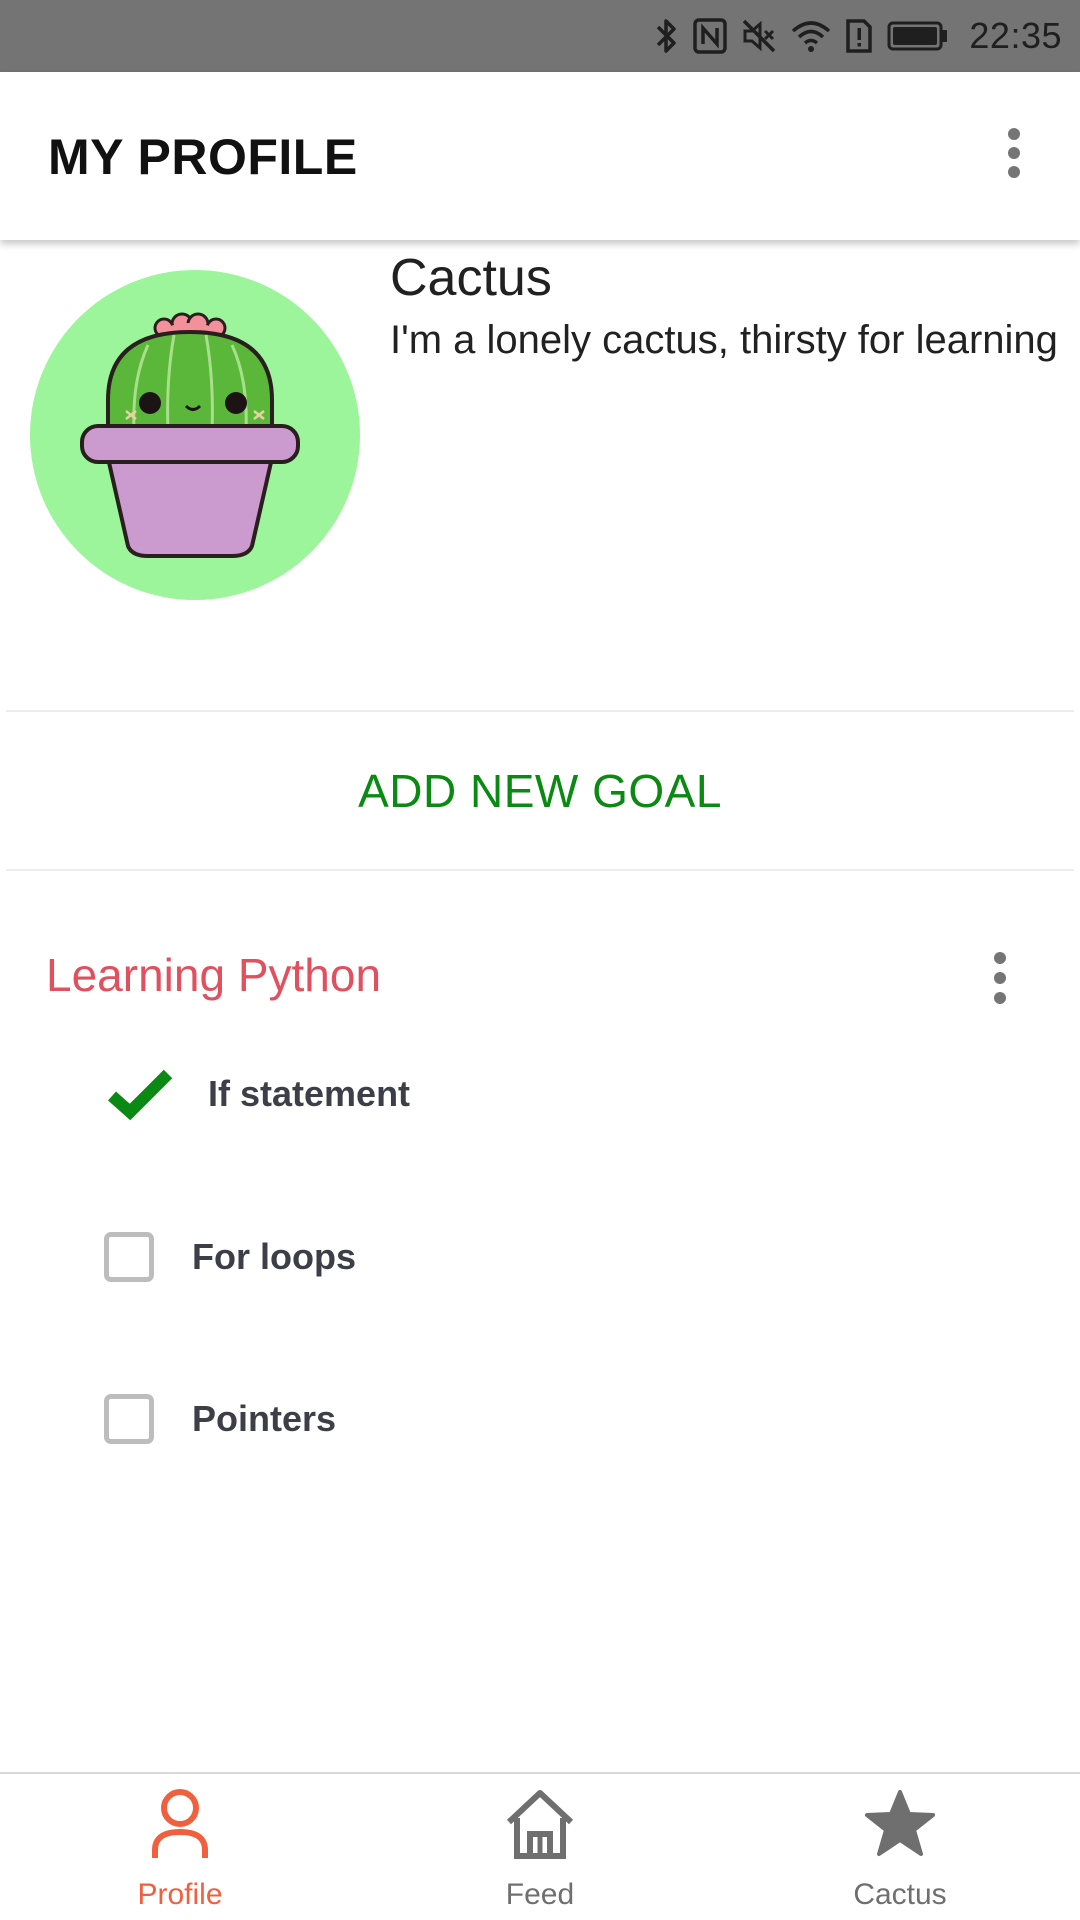  Describe the element at coordinates (917, 36) in the screenshot. I see `battery-icon` at that location.